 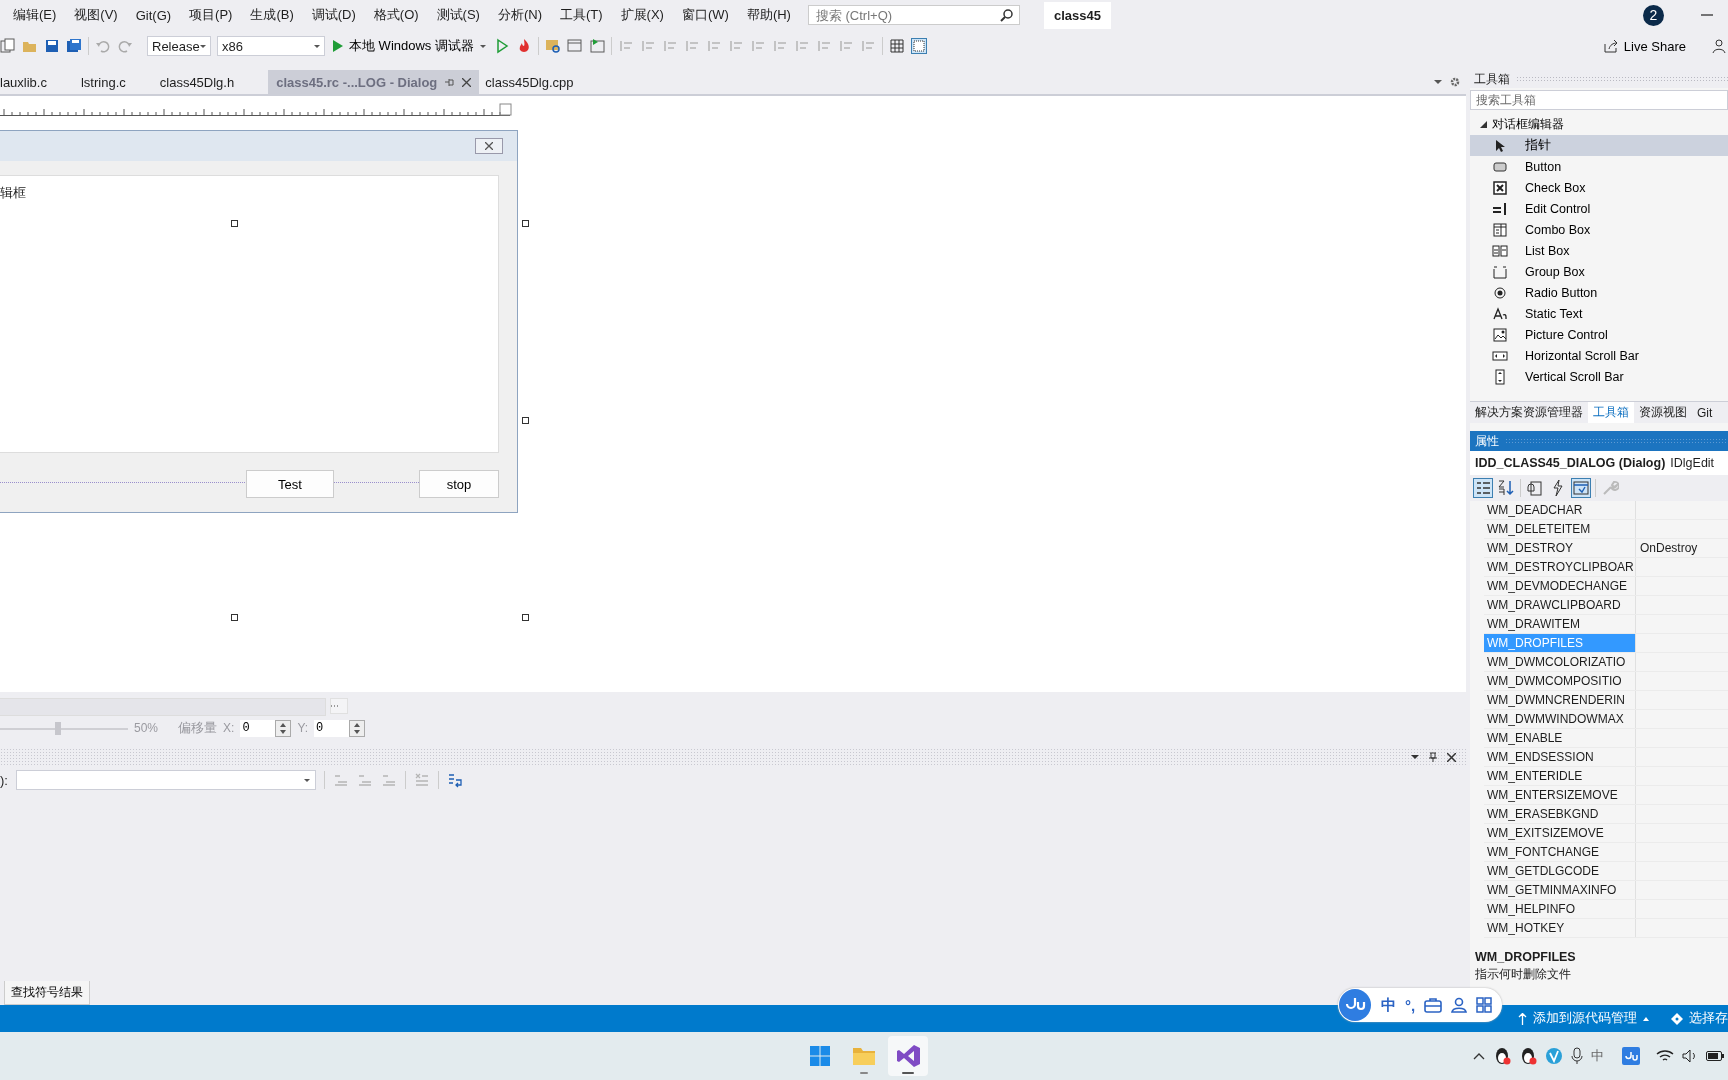 I want to click on toolbox-item: Horizontal Scroll Bar, so click(x=1599, y=355).